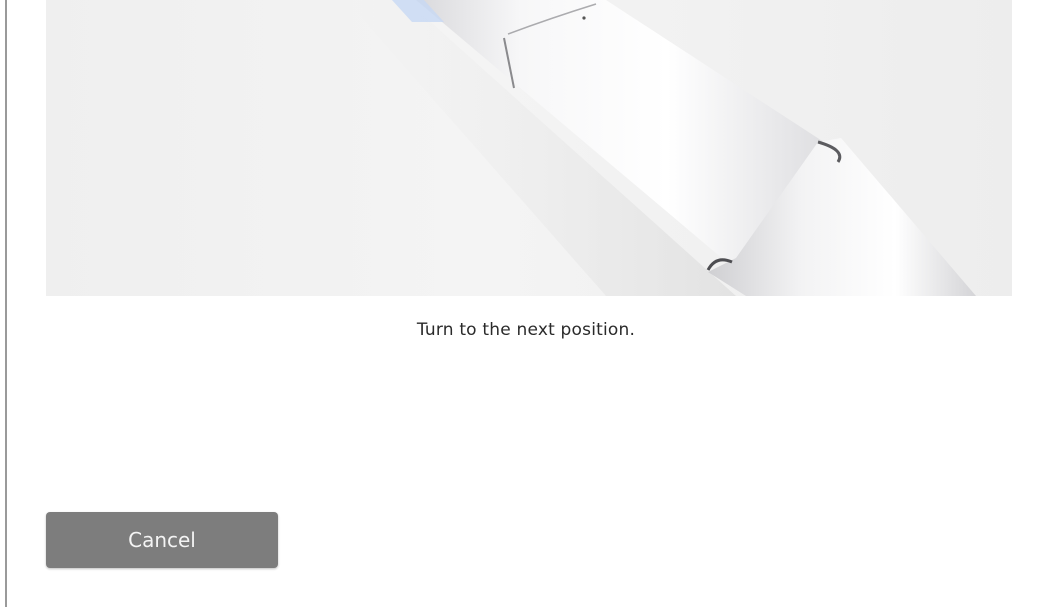 The width and height of the screenshot is (1042, 607). What do you see at coordinates (162, 540) in the screenshot?
I see `cancel-button: Cancel` at bounding box center [162, 540].